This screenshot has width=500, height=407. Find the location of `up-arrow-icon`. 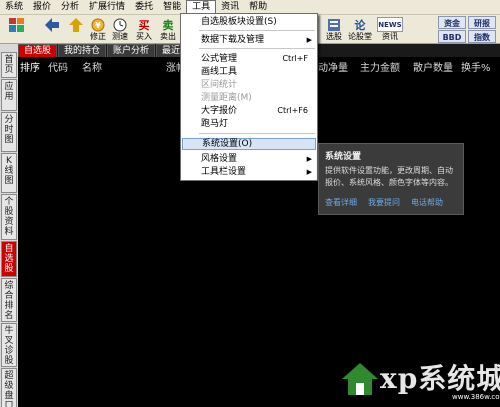

up-arrow-icon is located at coordinates (76, 24).